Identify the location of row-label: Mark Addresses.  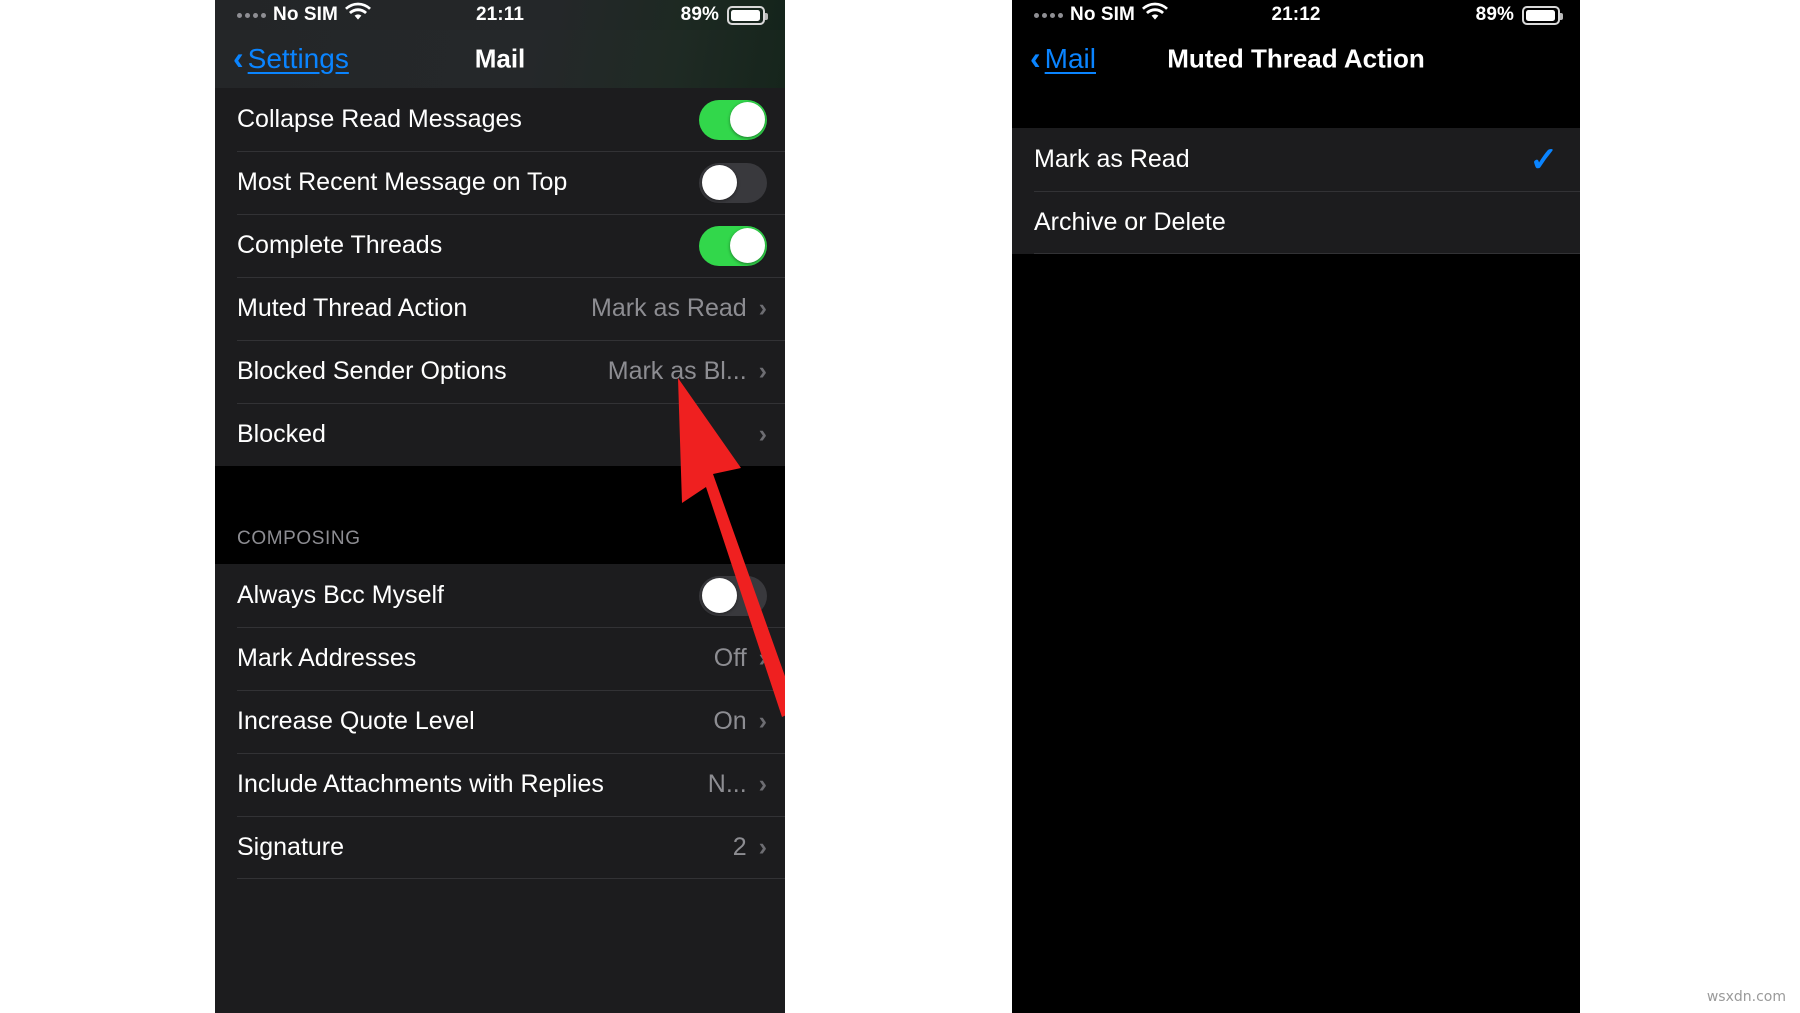
(327, 658).